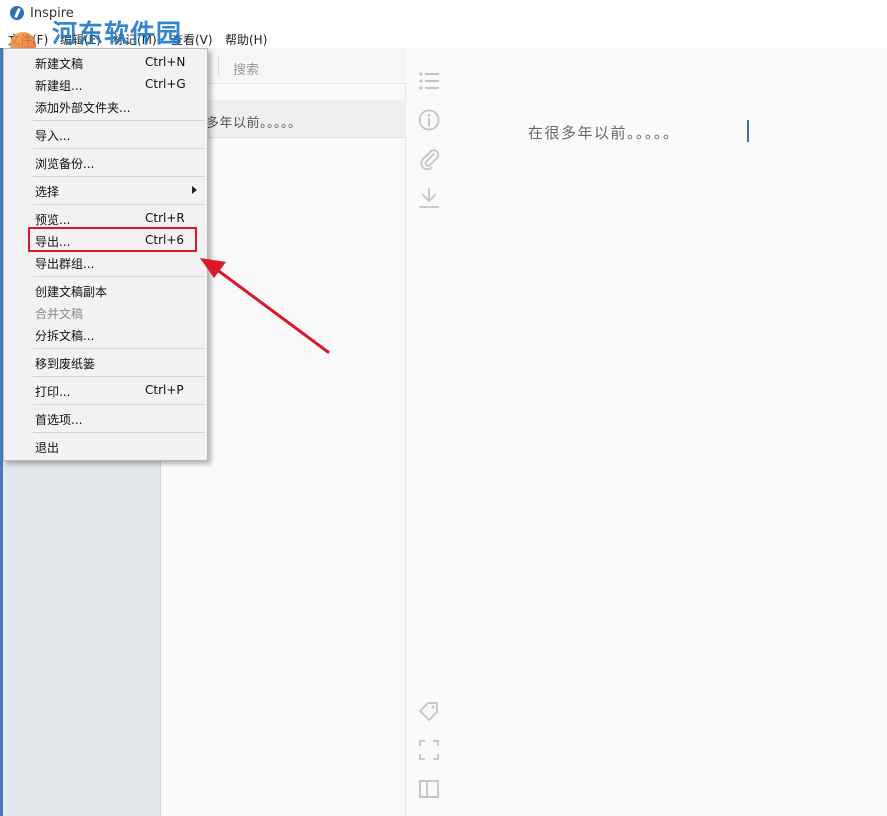 This screenshot has height=816, width=887. What do you see at coordinates (194, 190) in the screenshot?
I see `chevron-right-icon` at bounding box center [194, 190].